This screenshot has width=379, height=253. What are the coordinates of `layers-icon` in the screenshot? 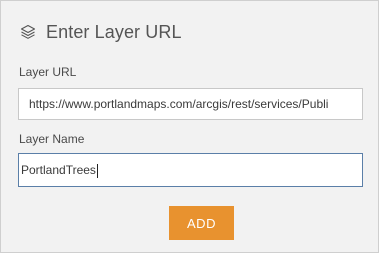 It's located at (28, 32).